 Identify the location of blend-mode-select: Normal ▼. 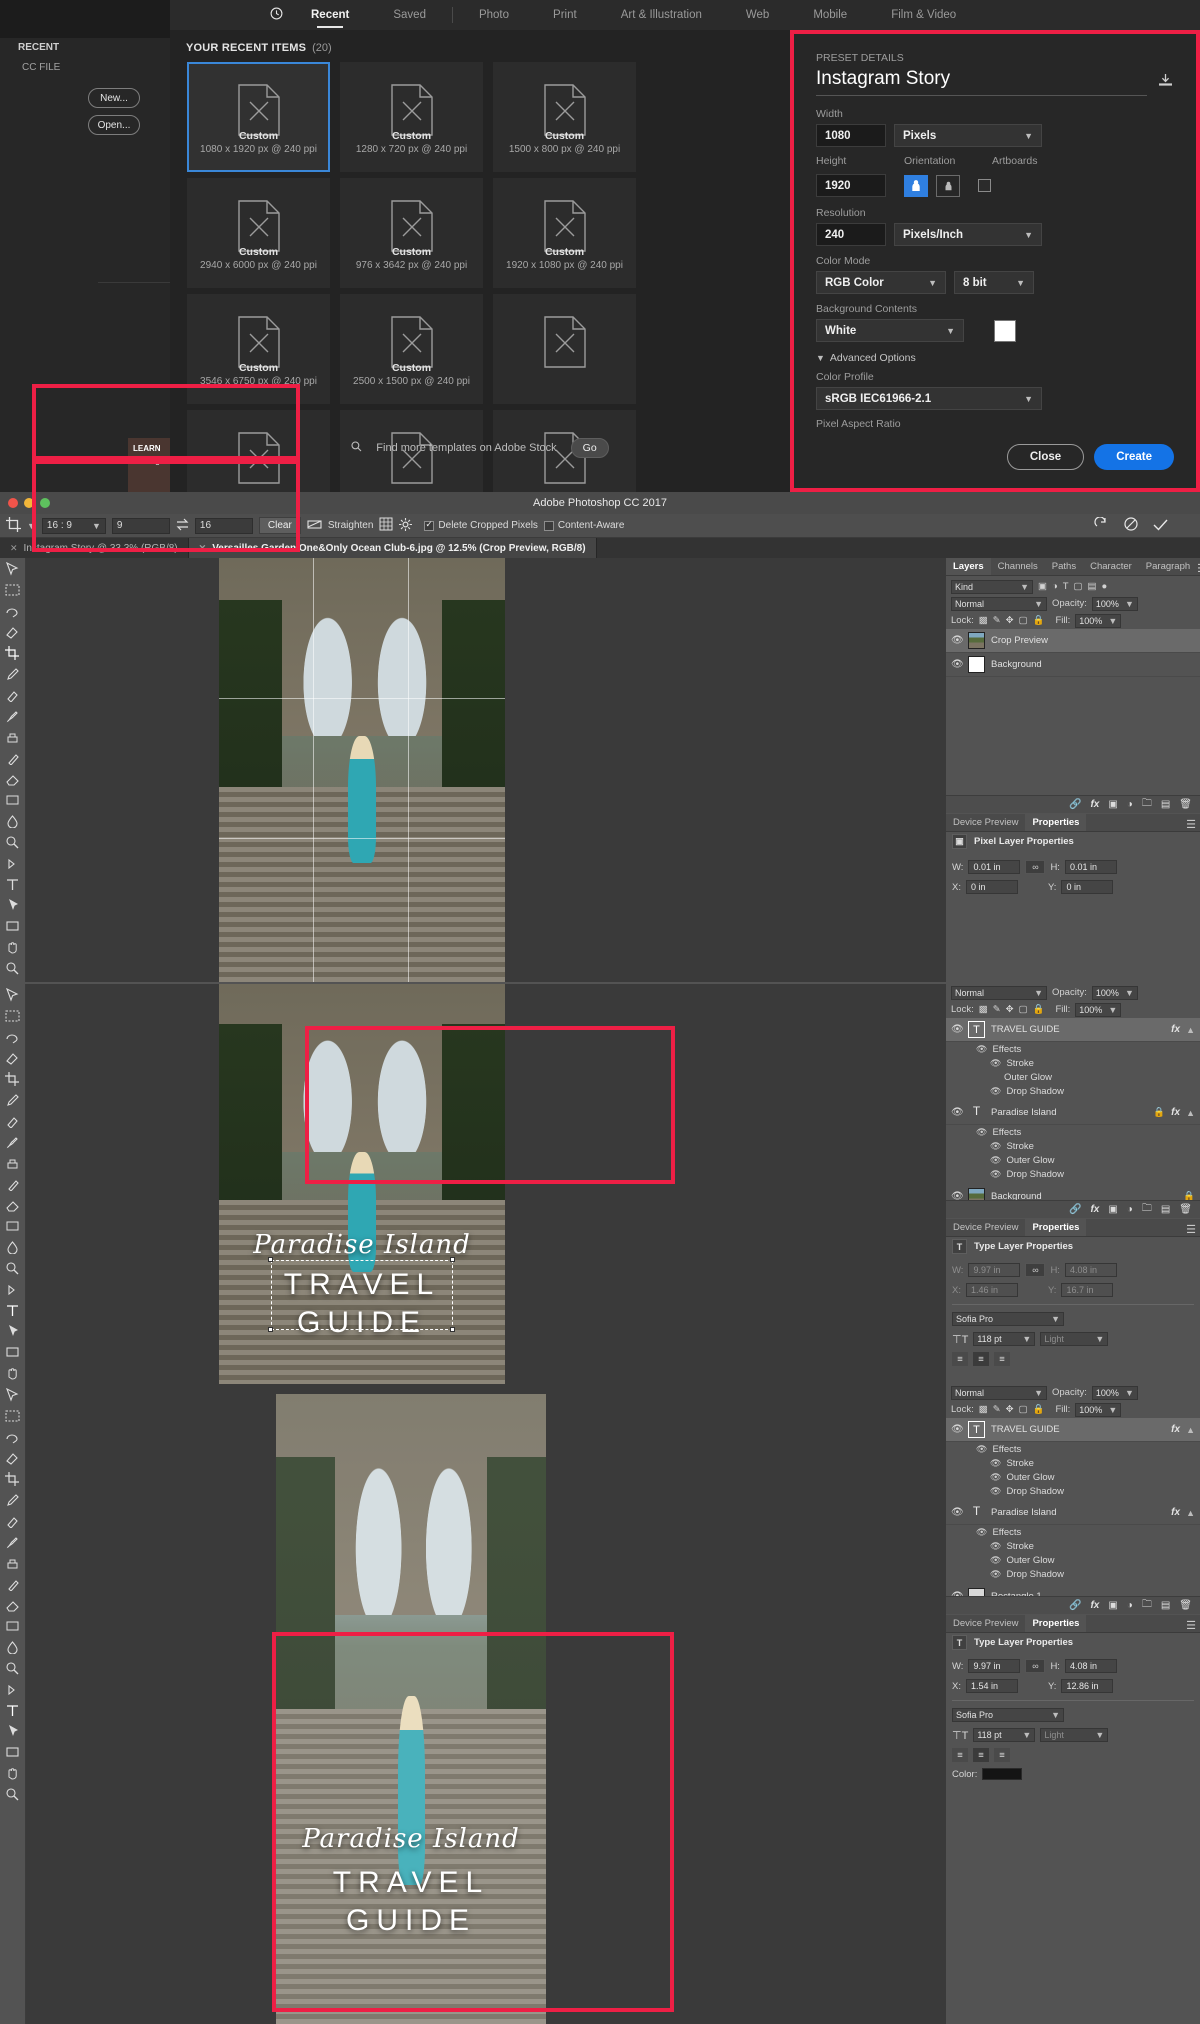
(999, 992).